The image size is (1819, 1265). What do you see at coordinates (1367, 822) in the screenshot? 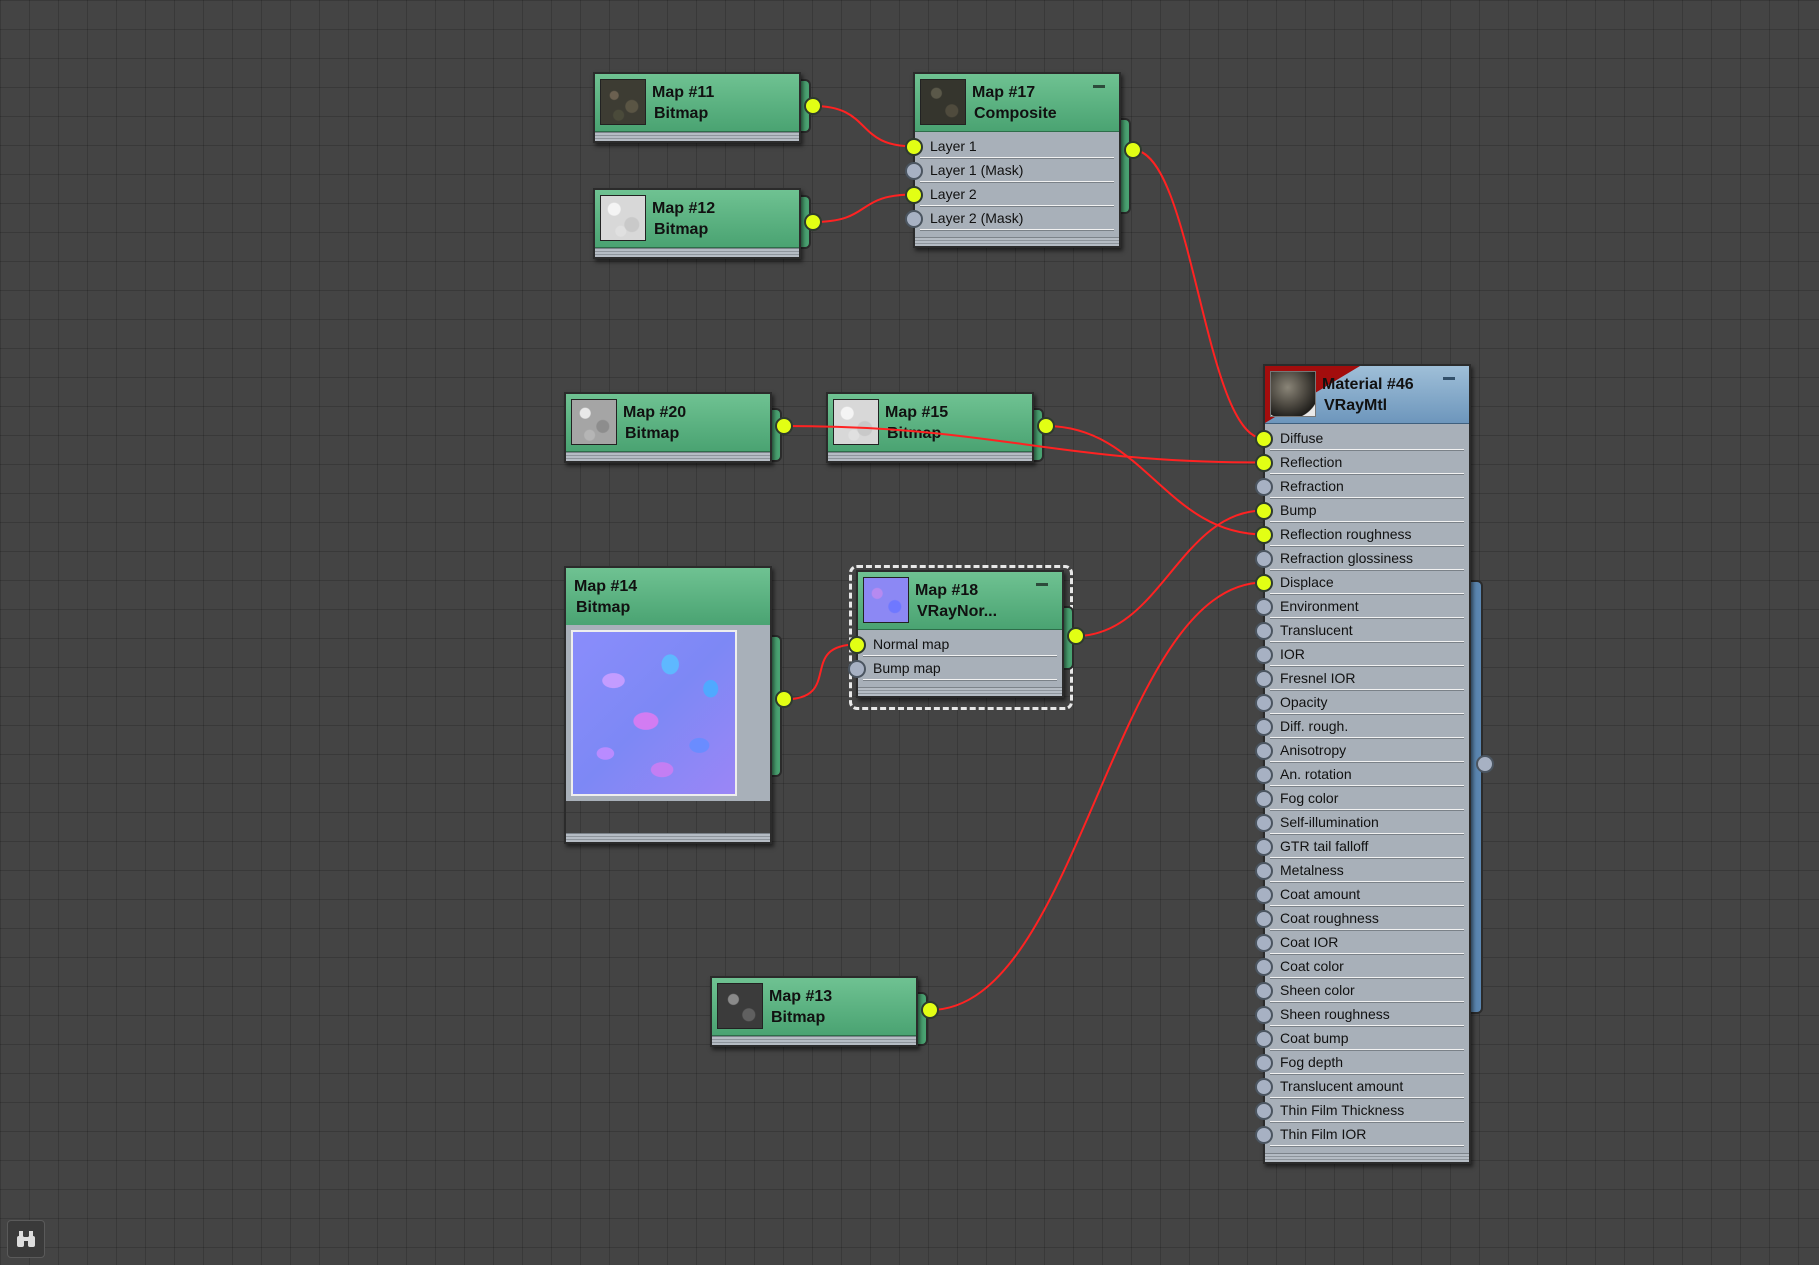
I see `param-self-illumination: Self-illumination` at bounding box center [1367, 822].